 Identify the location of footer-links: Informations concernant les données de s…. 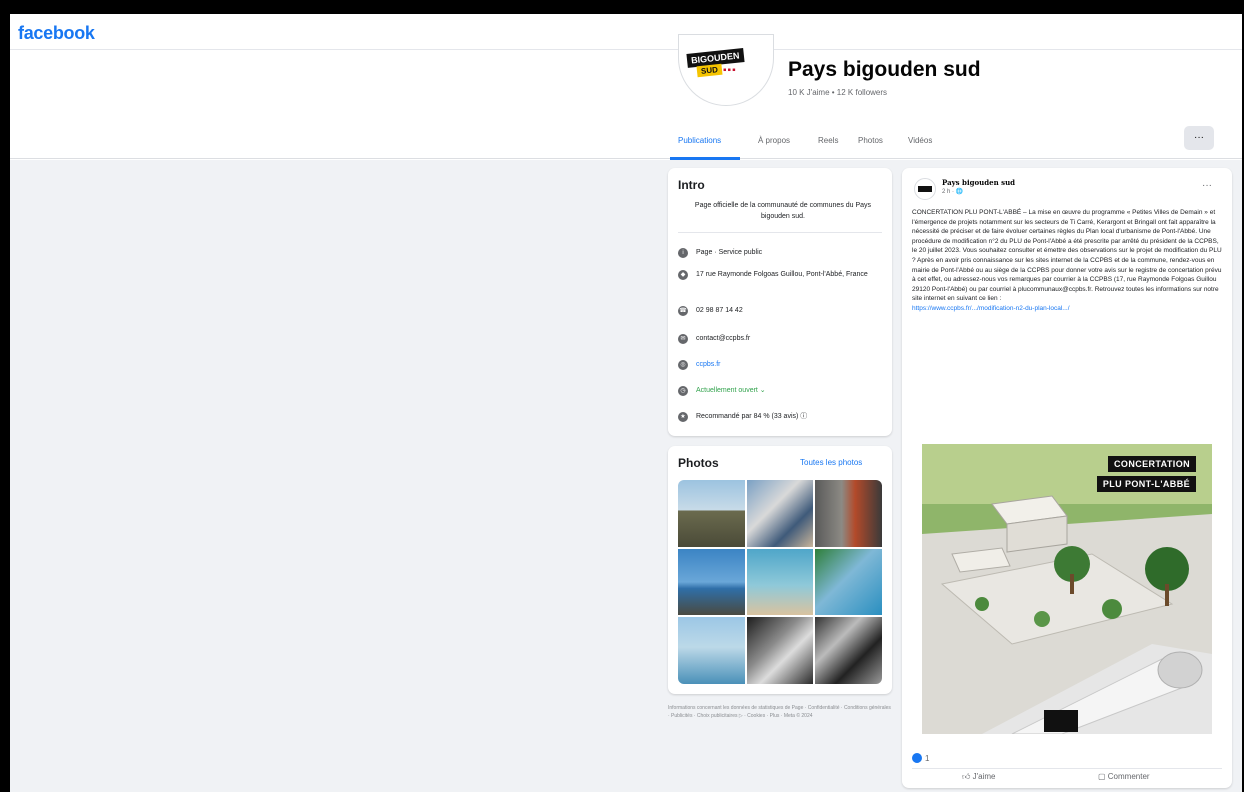
(780, 712).